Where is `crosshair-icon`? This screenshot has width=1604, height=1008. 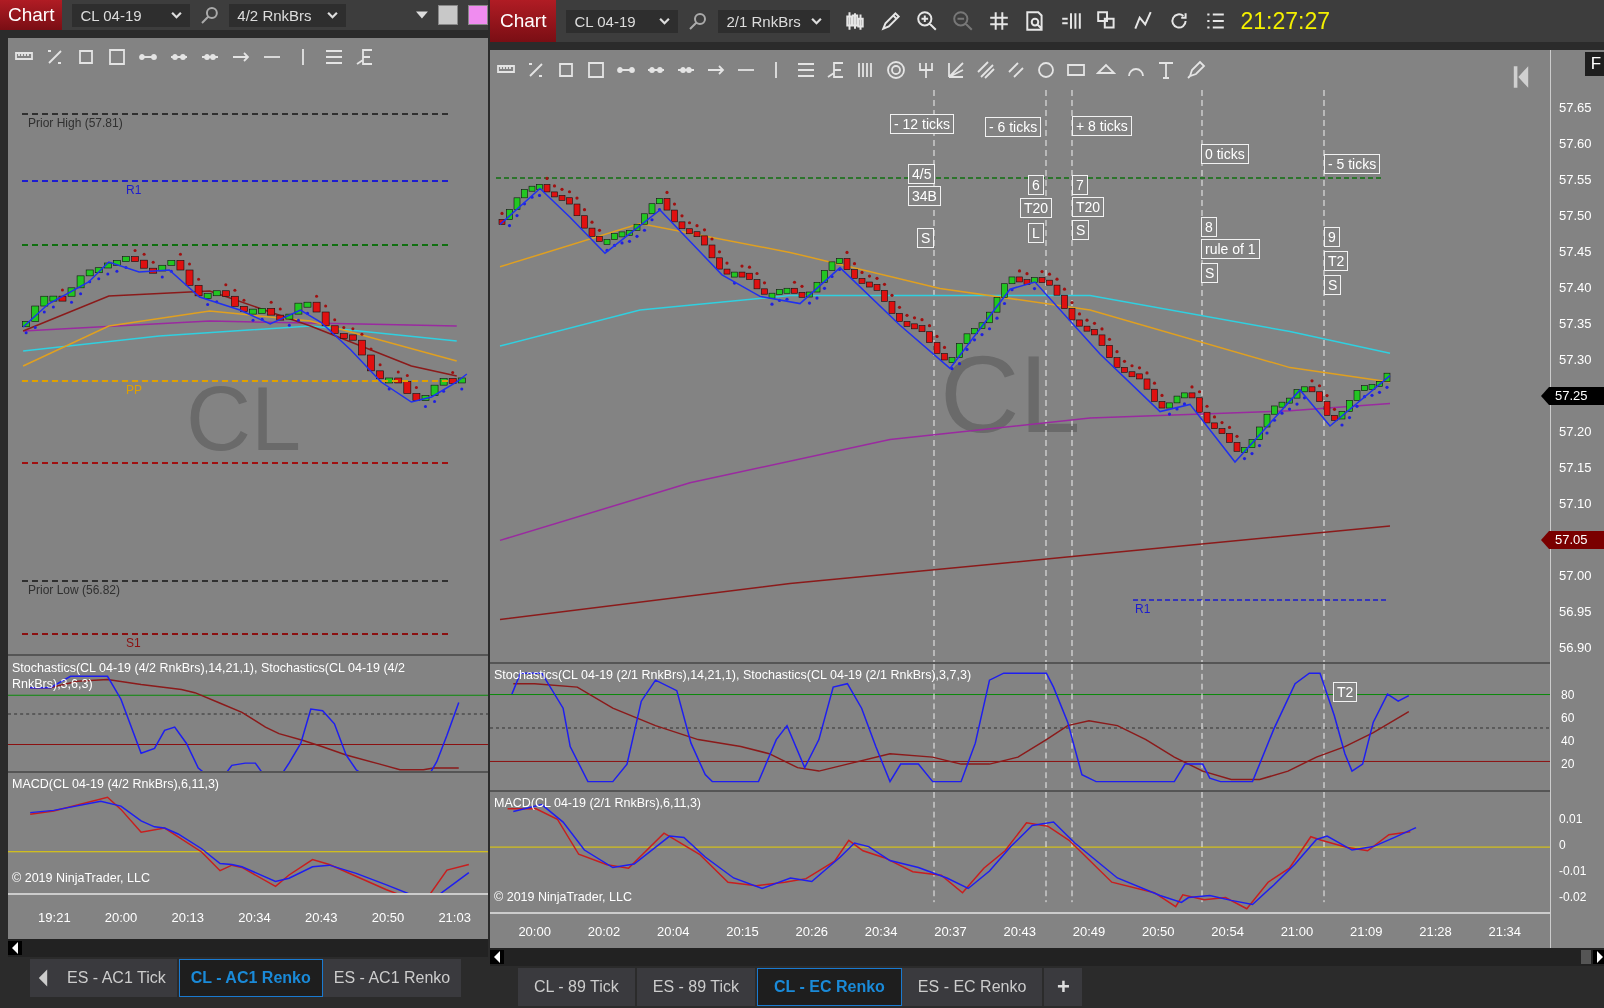
crosshair-icon is located at coordinates (999, 21).